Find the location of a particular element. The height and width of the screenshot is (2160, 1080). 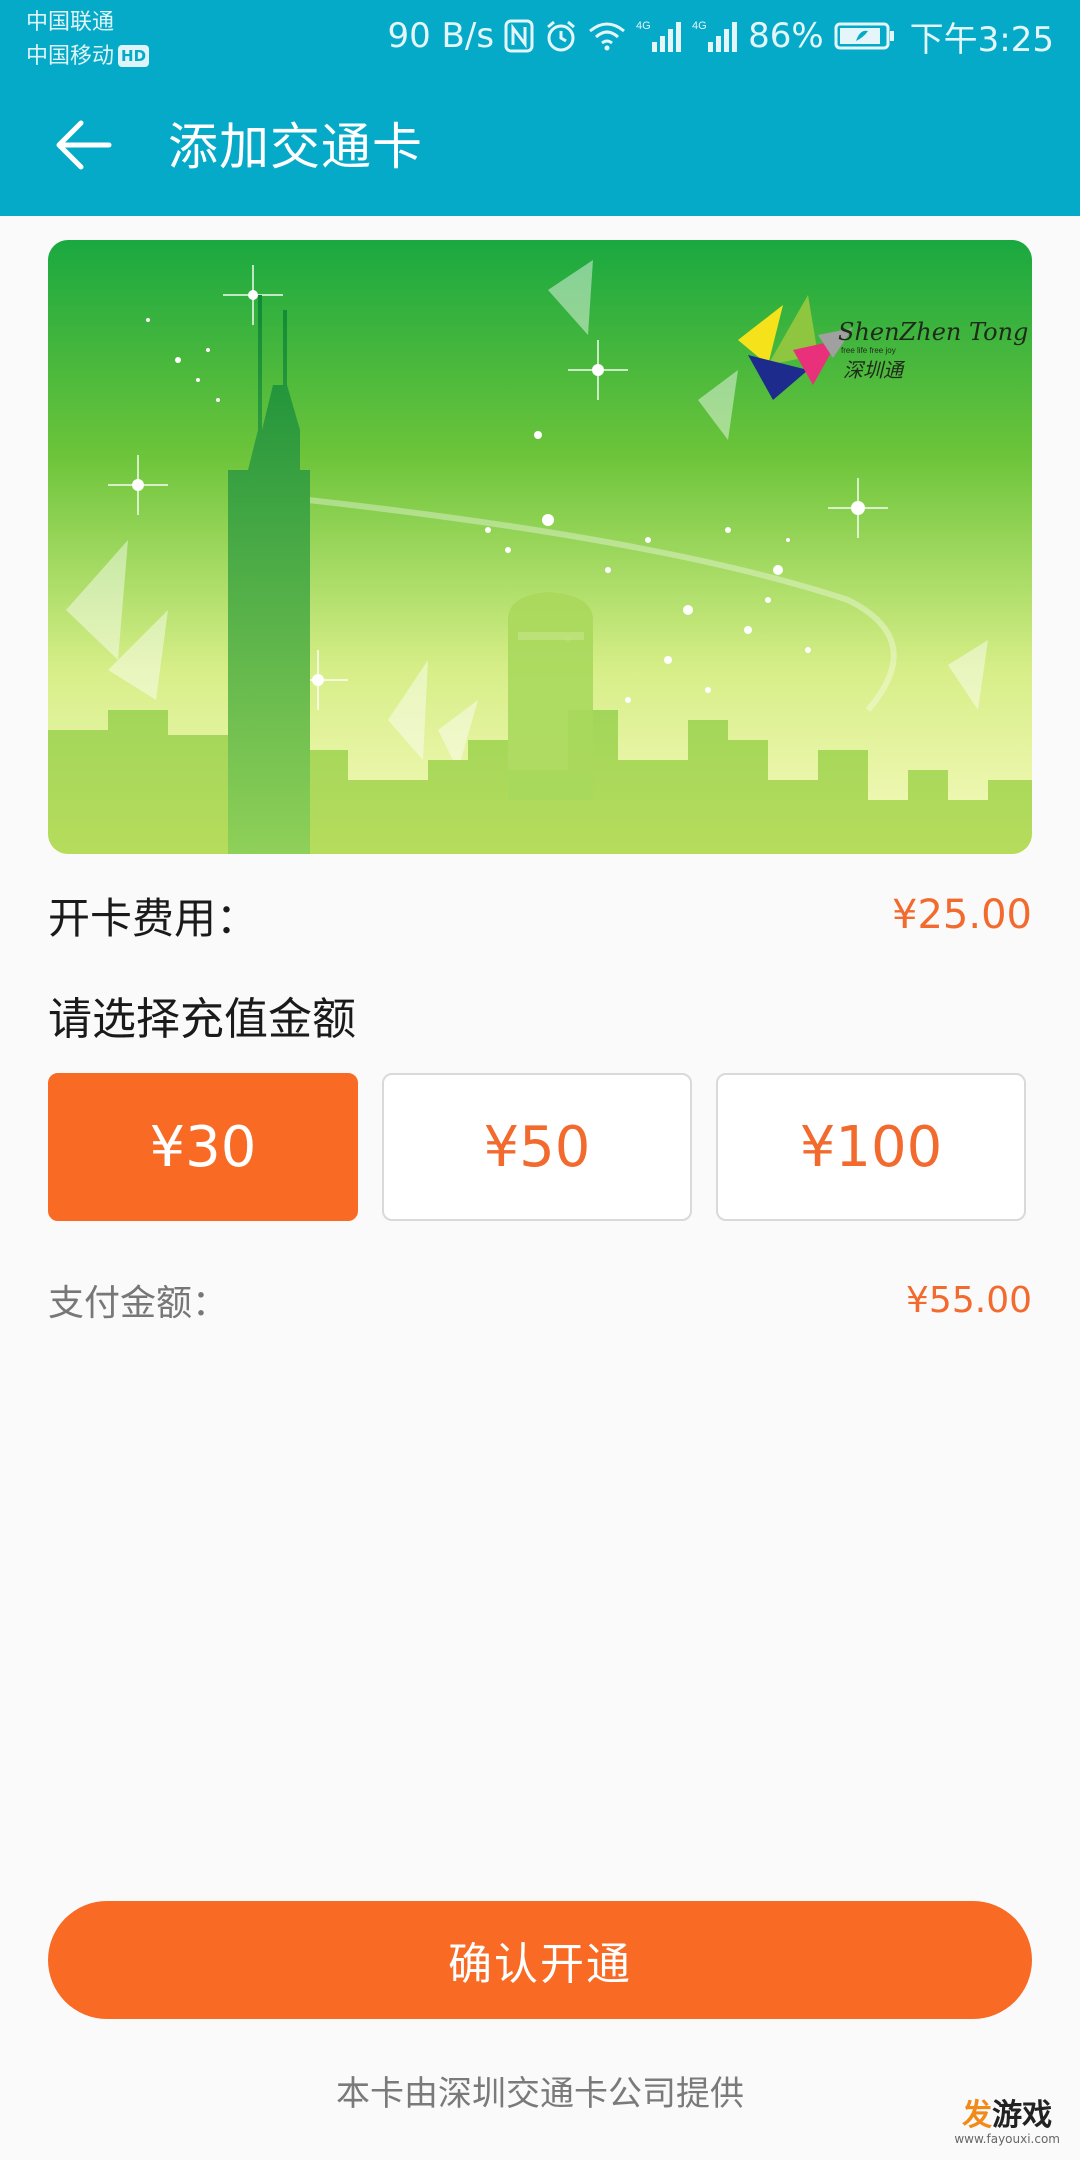

page-title: 添加交通卡 is located at coordinates (295, 147).